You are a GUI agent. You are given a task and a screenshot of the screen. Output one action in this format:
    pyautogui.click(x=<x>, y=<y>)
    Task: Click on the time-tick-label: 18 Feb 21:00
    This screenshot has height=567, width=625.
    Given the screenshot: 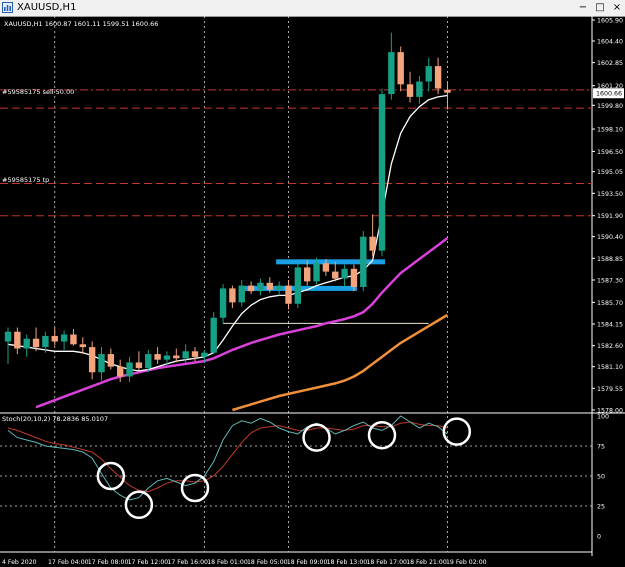 What is the action you would take?
    pyautogui.click(x=426, y=562)
    